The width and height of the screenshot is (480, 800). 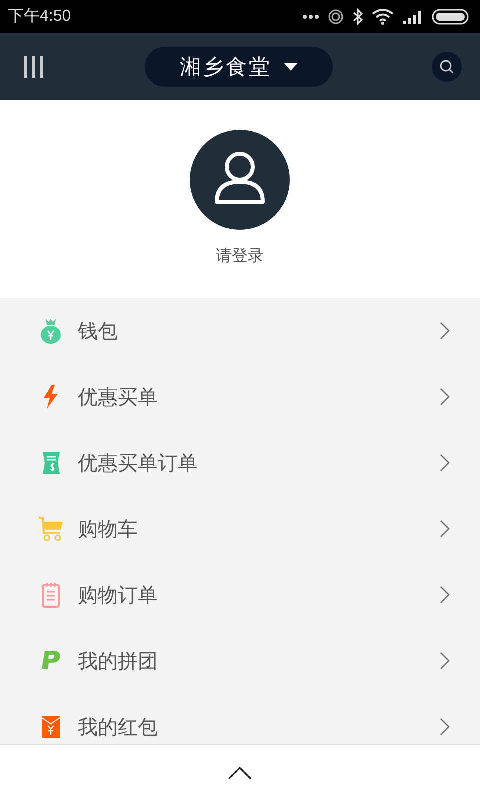 I want to click on cart-icon, so click(x=51, y=529).